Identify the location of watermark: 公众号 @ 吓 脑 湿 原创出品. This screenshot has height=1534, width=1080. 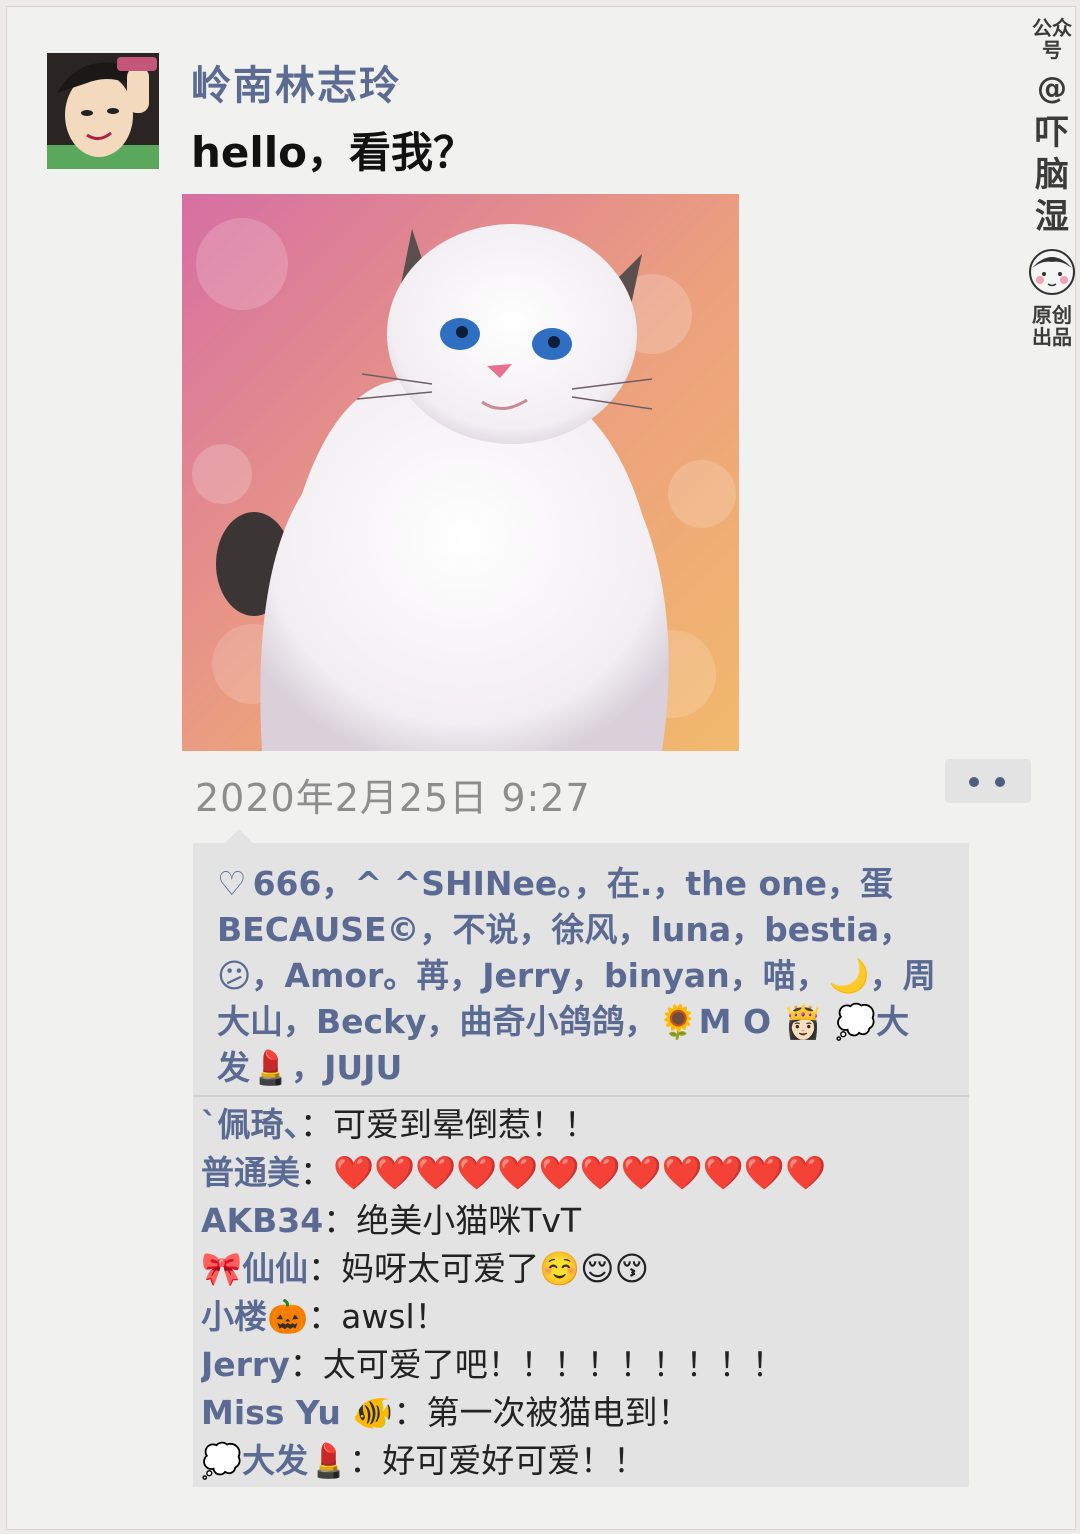
(1052, 182).